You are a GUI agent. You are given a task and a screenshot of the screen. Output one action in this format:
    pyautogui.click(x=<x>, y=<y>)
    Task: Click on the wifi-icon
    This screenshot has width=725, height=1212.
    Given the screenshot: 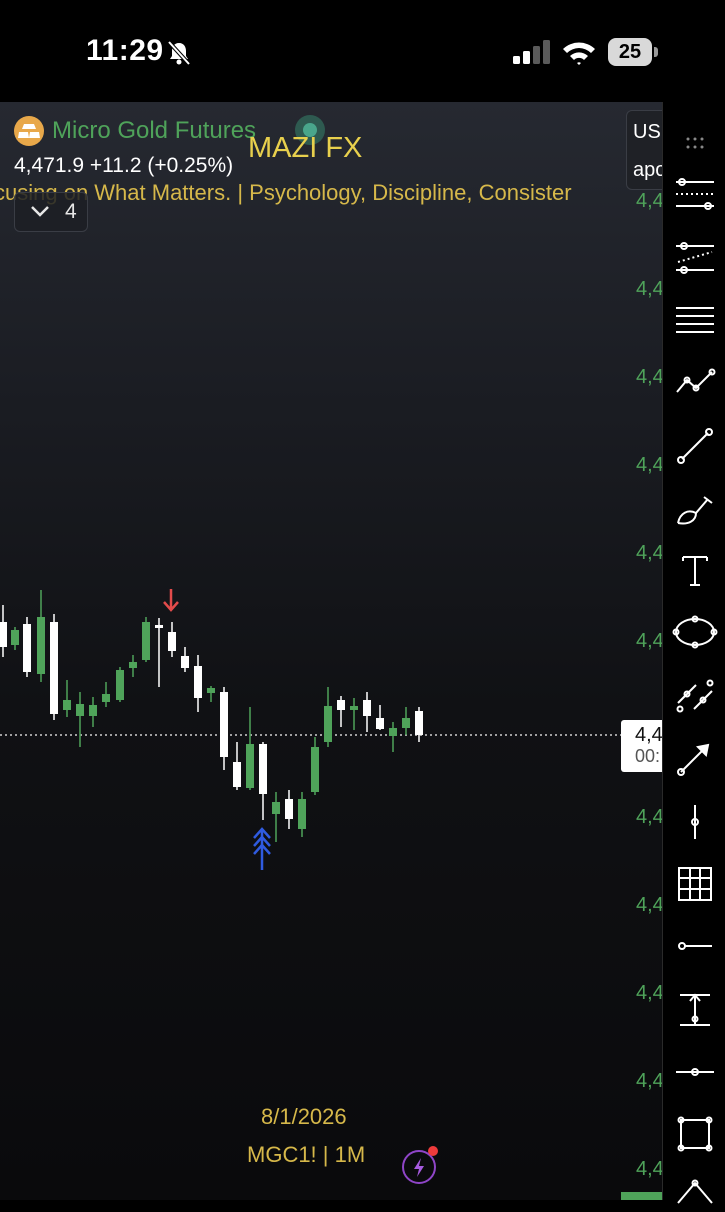 What is the action you would take?
    pyautogui.click(x=579, y=53)
    